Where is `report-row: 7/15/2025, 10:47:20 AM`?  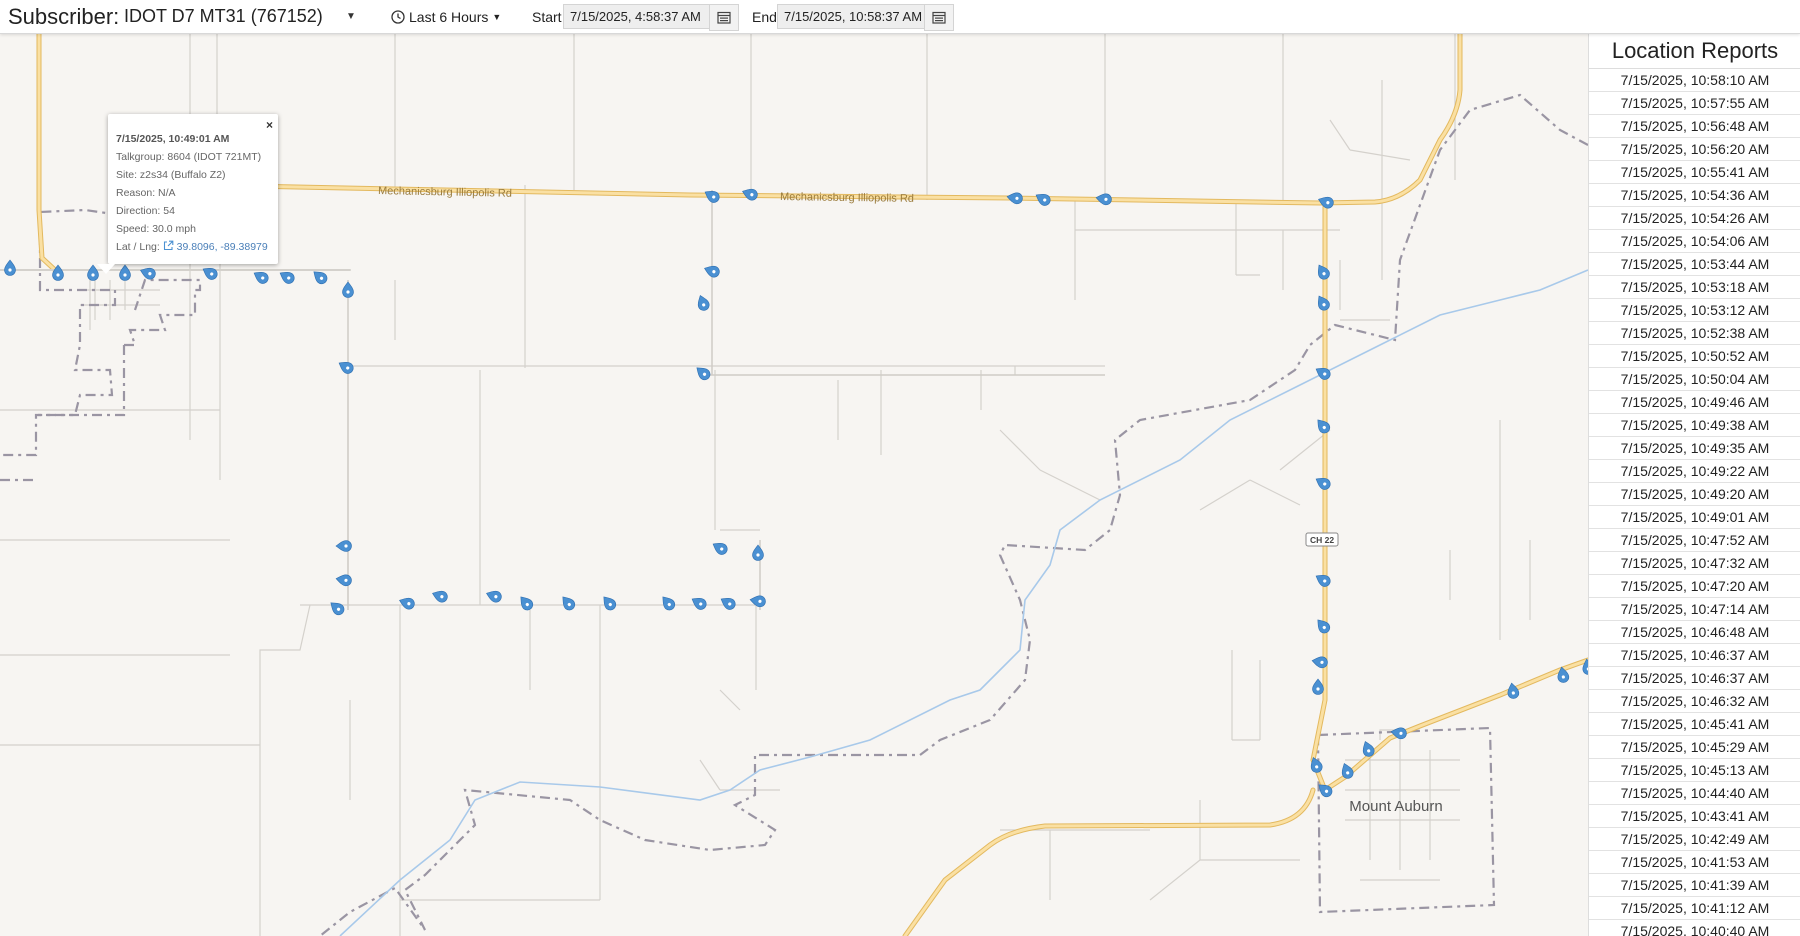
report-row: 7/15/2025, 10:47:20 AM is located at coordinates (1694, 586).